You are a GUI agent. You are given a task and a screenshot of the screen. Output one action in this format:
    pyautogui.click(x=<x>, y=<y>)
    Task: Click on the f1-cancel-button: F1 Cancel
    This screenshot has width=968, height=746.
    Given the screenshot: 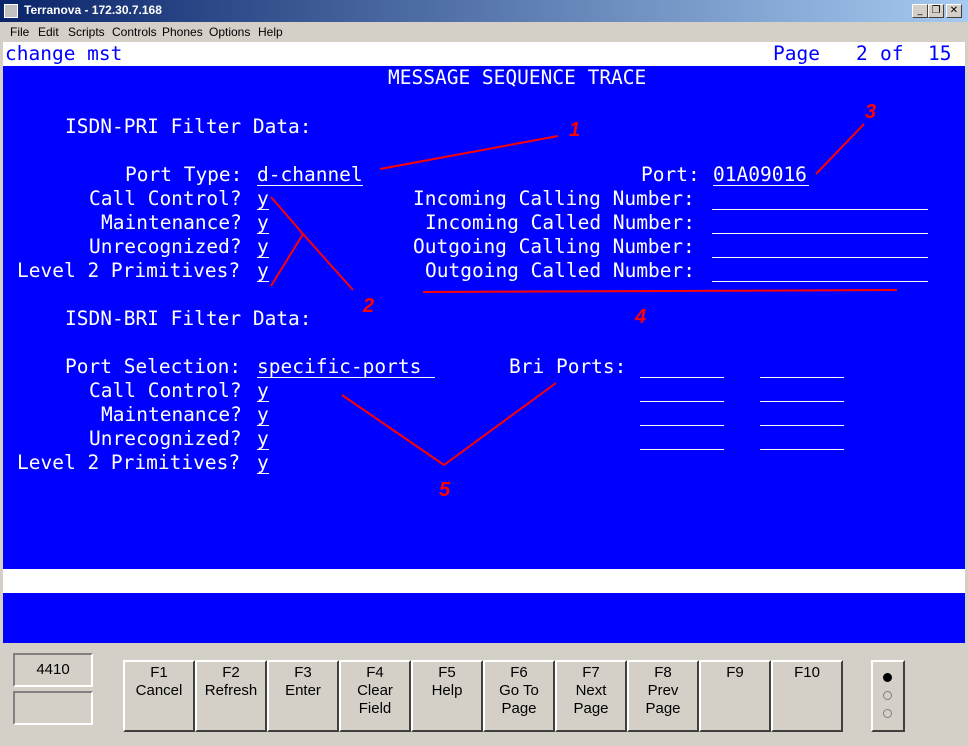 What is the action you would take?
    pyautogui.click(x=159, y=696)
    